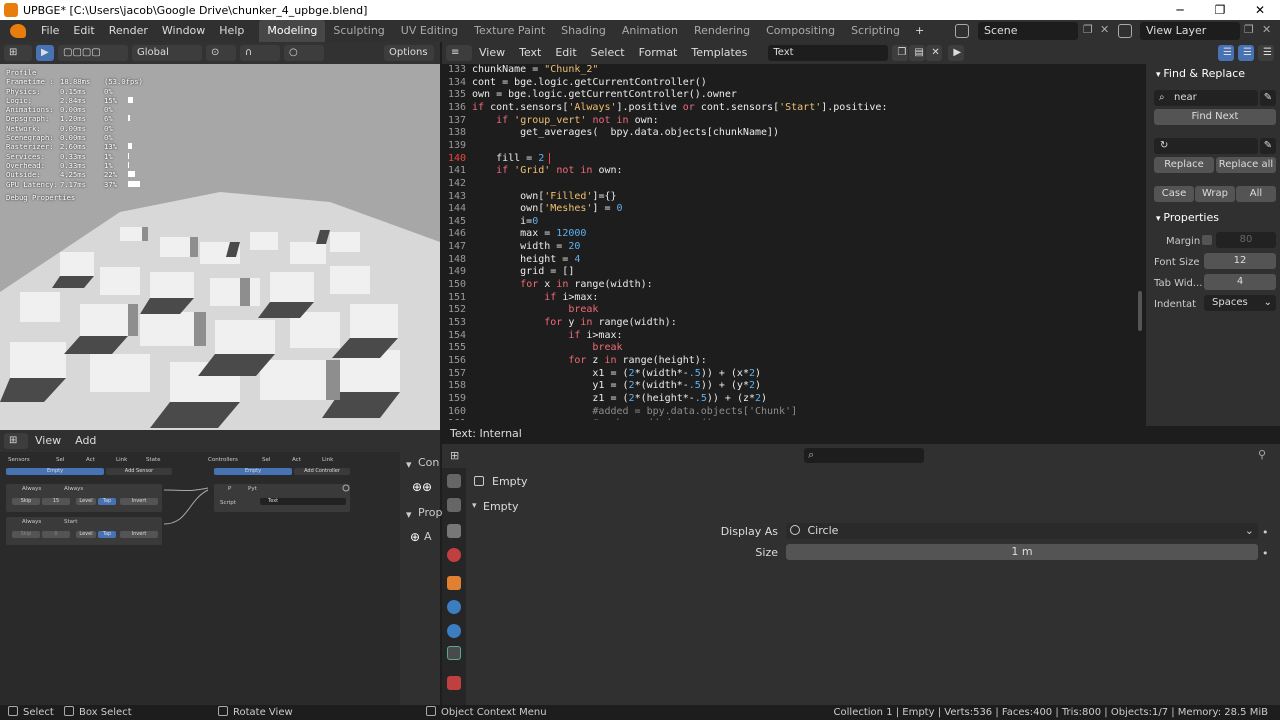  Describe the element at coordinates (1220, 10) in the screenshot. I see `maximize-button: ❐` at that location.